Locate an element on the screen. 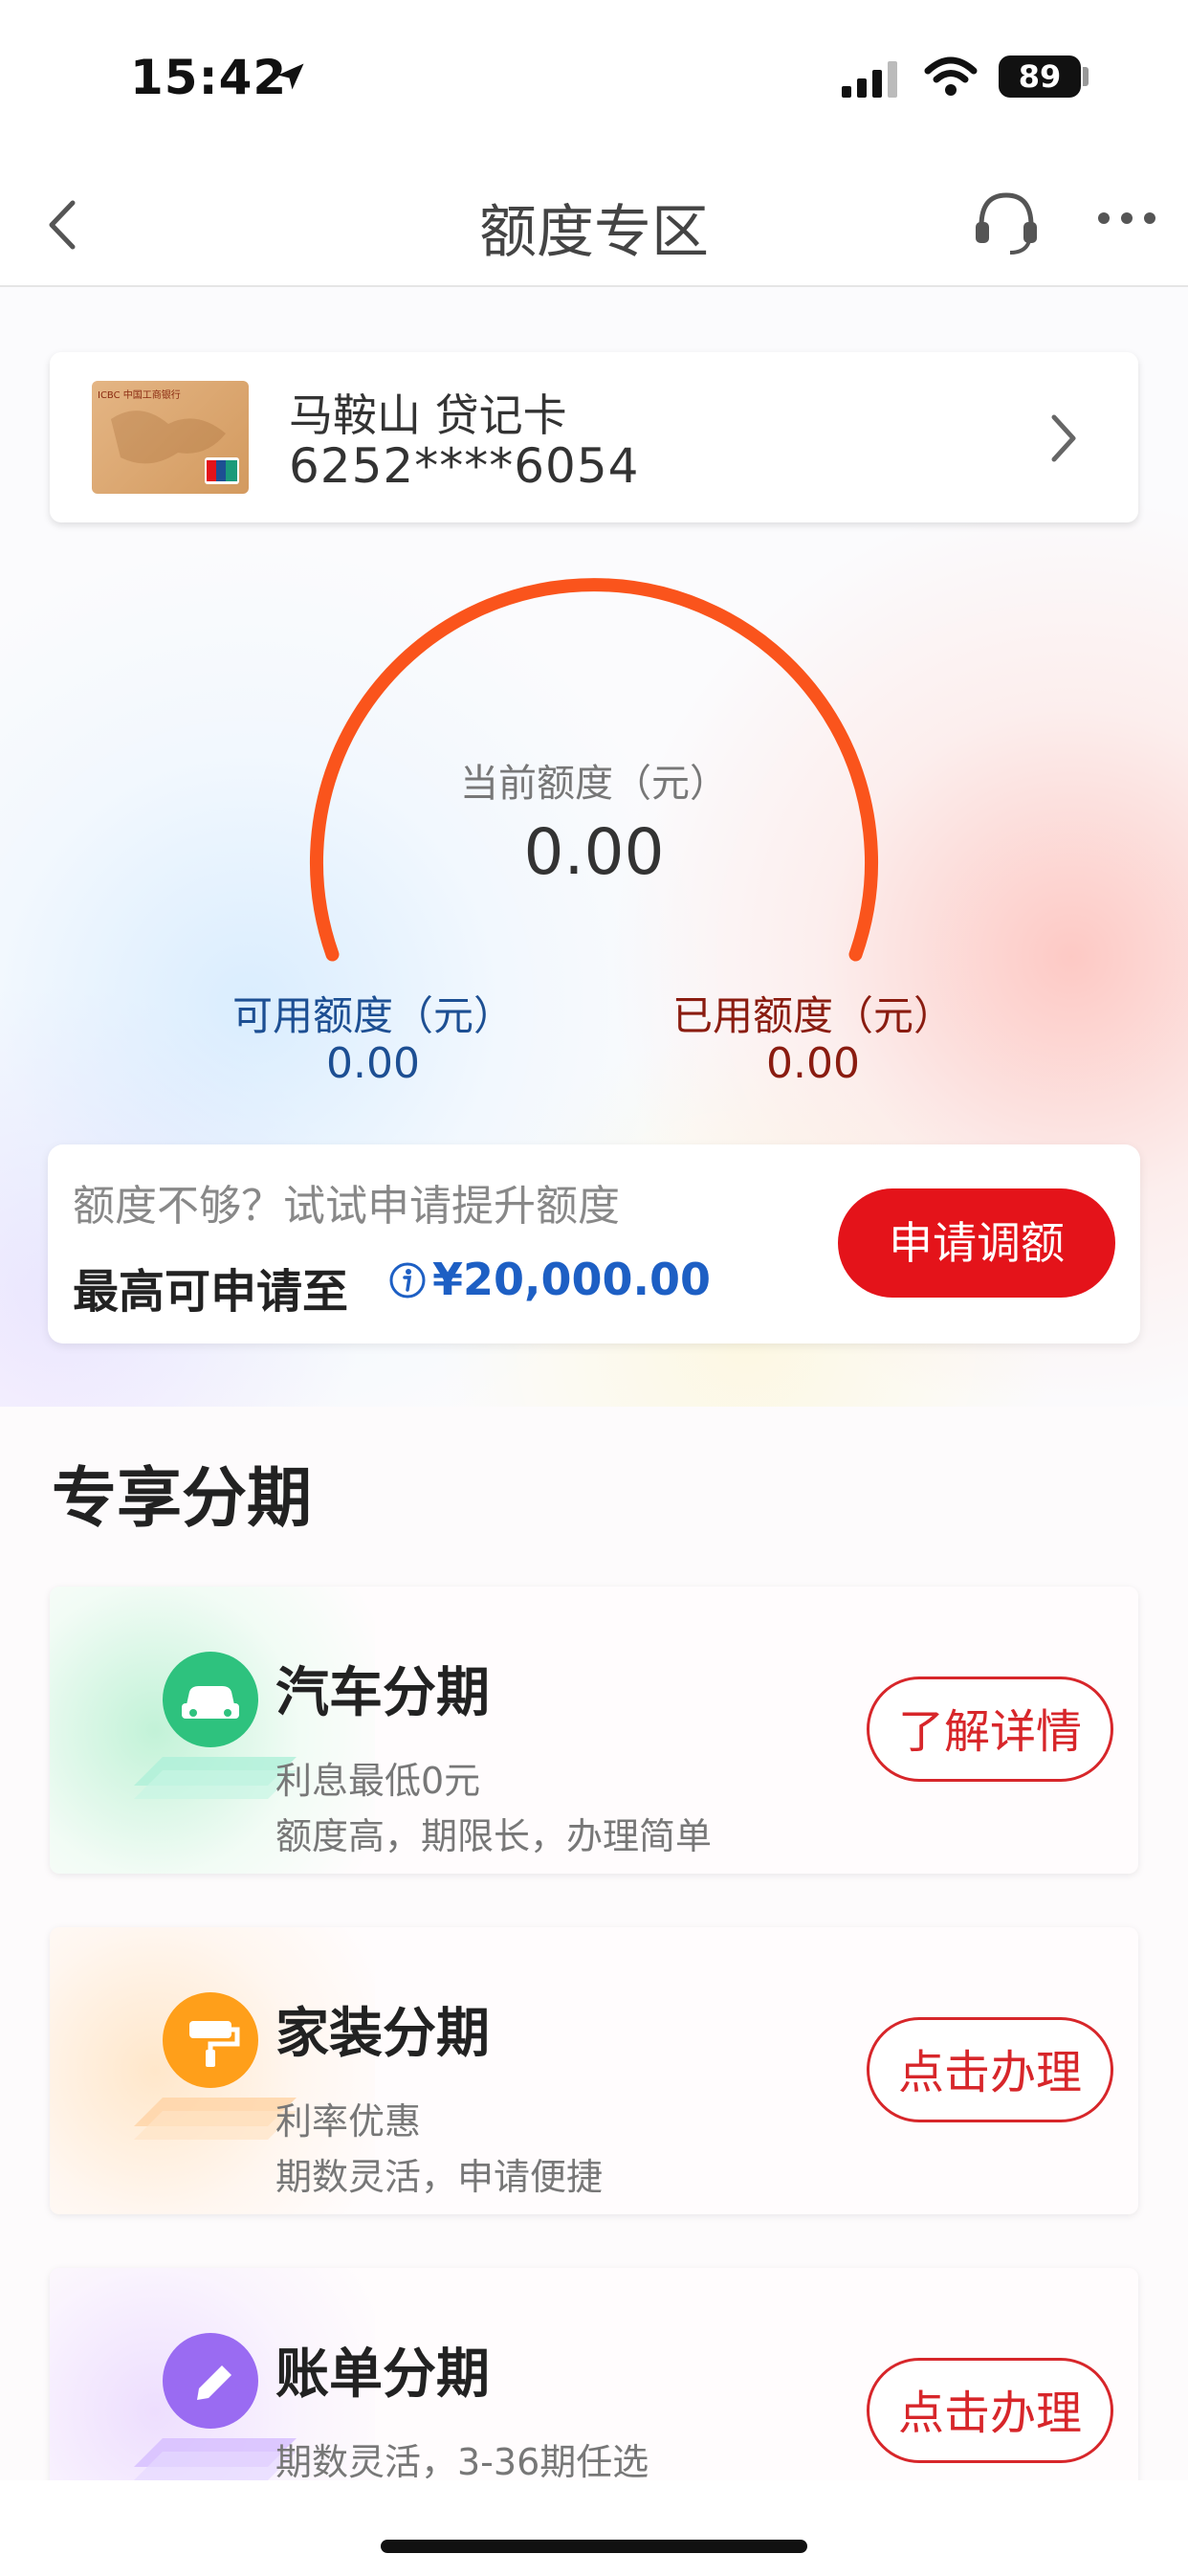 This screenshot has height=2576, width=1188. installment-subtitle: 利息最低0元 is located at coordinates (378, 1781).